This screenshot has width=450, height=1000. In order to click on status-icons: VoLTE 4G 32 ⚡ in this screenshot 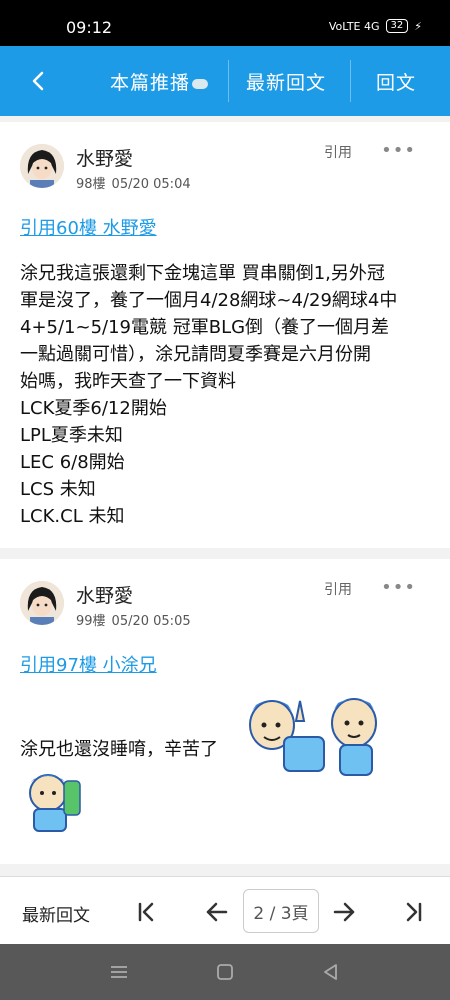, I will do `click(375, 26)`.